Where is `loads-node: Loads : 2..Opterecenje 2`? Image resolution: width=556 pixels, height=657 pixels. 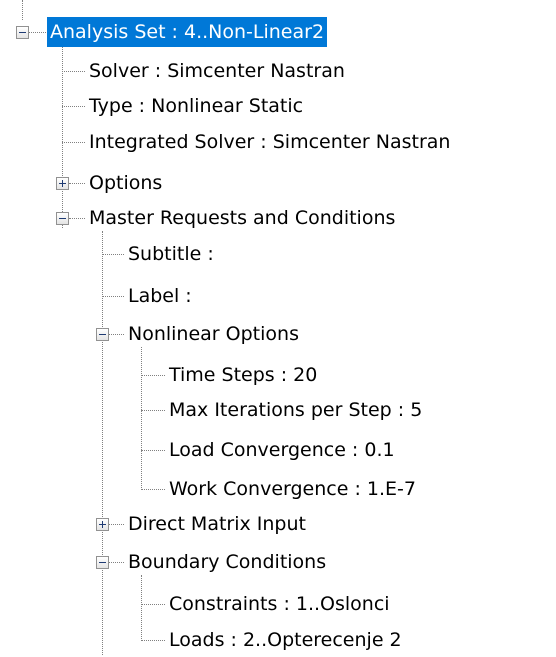 loads-node: Loads : 2..Opterecenje 2 is located at coordinates (285, 640).